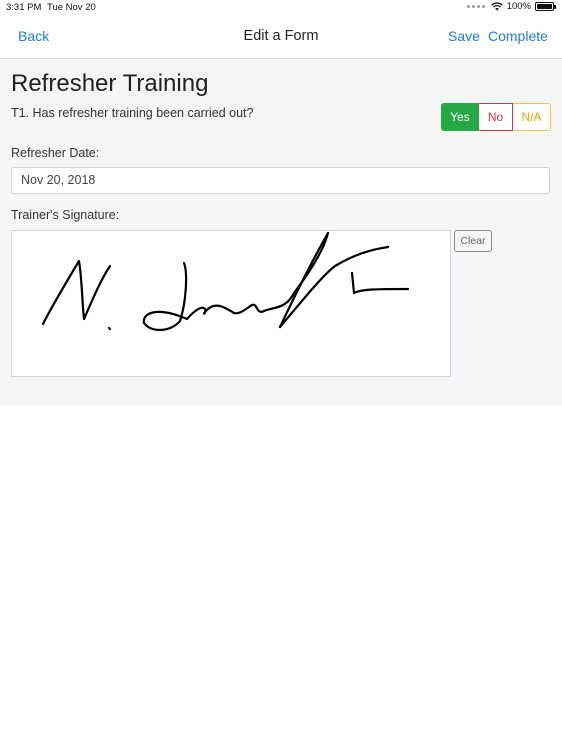 This screenshot has height=750, width=562. I want to click on signature-drawing, so click(225, 281).